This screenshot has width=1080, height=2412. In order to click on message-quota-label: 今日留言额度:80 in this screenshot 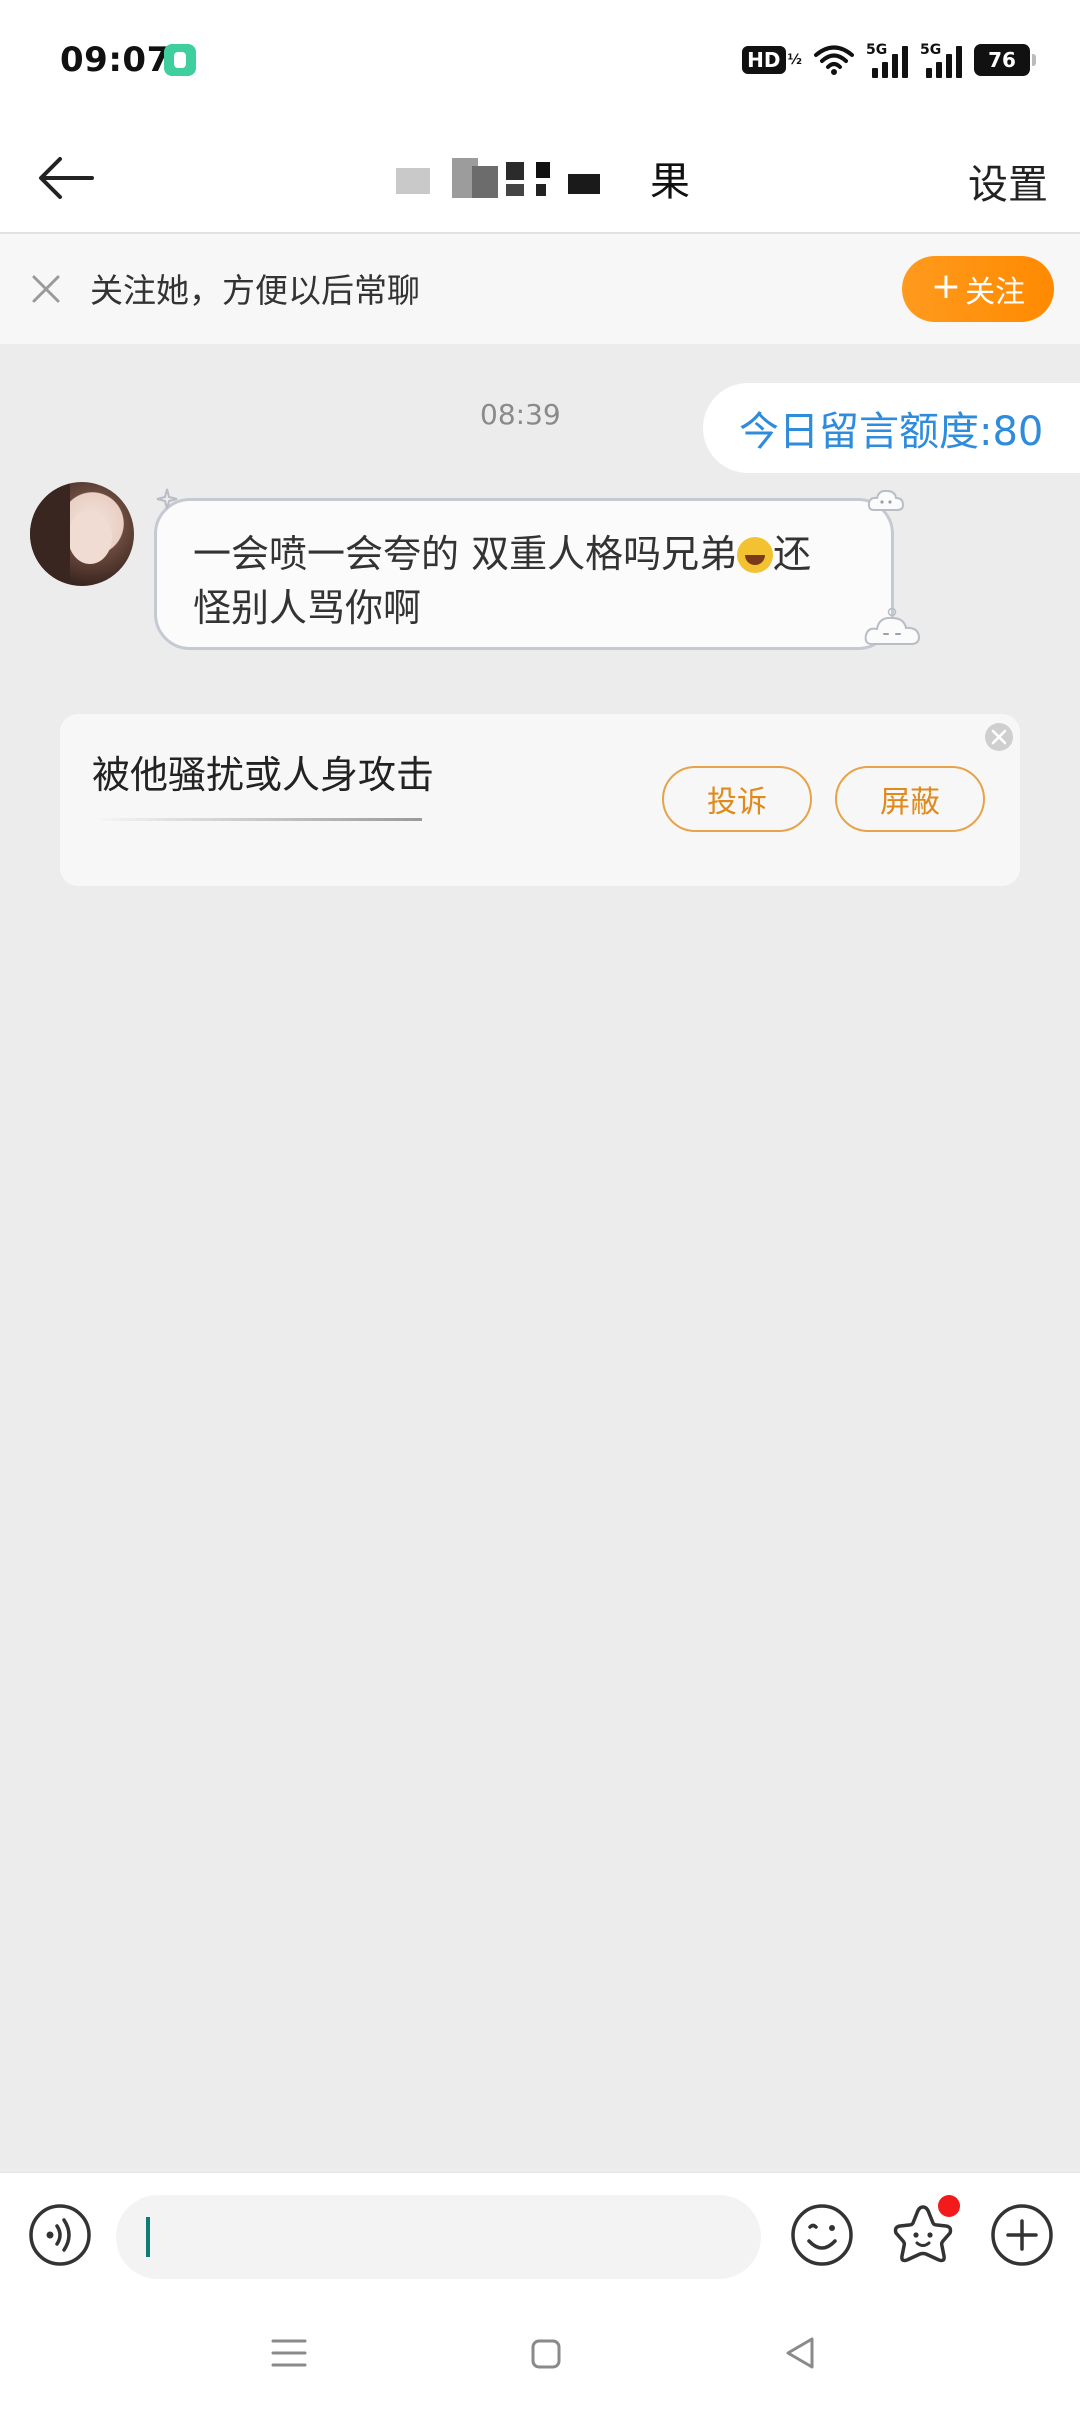, I will do `click(891, 432)`.